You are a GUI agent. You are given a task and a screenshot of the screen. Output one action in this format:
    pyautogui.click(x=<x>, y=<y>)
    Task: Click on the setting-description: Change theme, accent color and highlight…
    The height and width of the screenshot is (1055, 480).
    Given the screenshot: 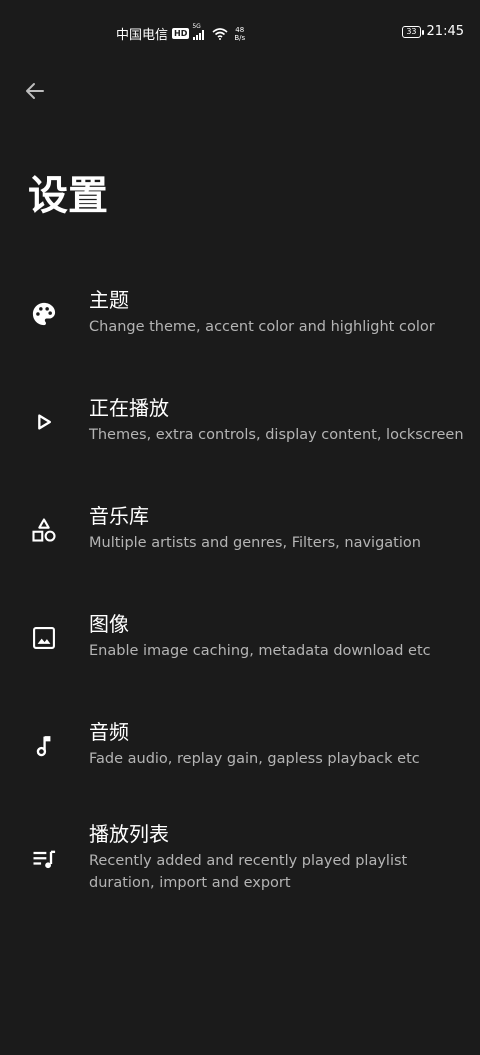 What is the action you would take?
    pyautogui.click(x=262, y=327)
    